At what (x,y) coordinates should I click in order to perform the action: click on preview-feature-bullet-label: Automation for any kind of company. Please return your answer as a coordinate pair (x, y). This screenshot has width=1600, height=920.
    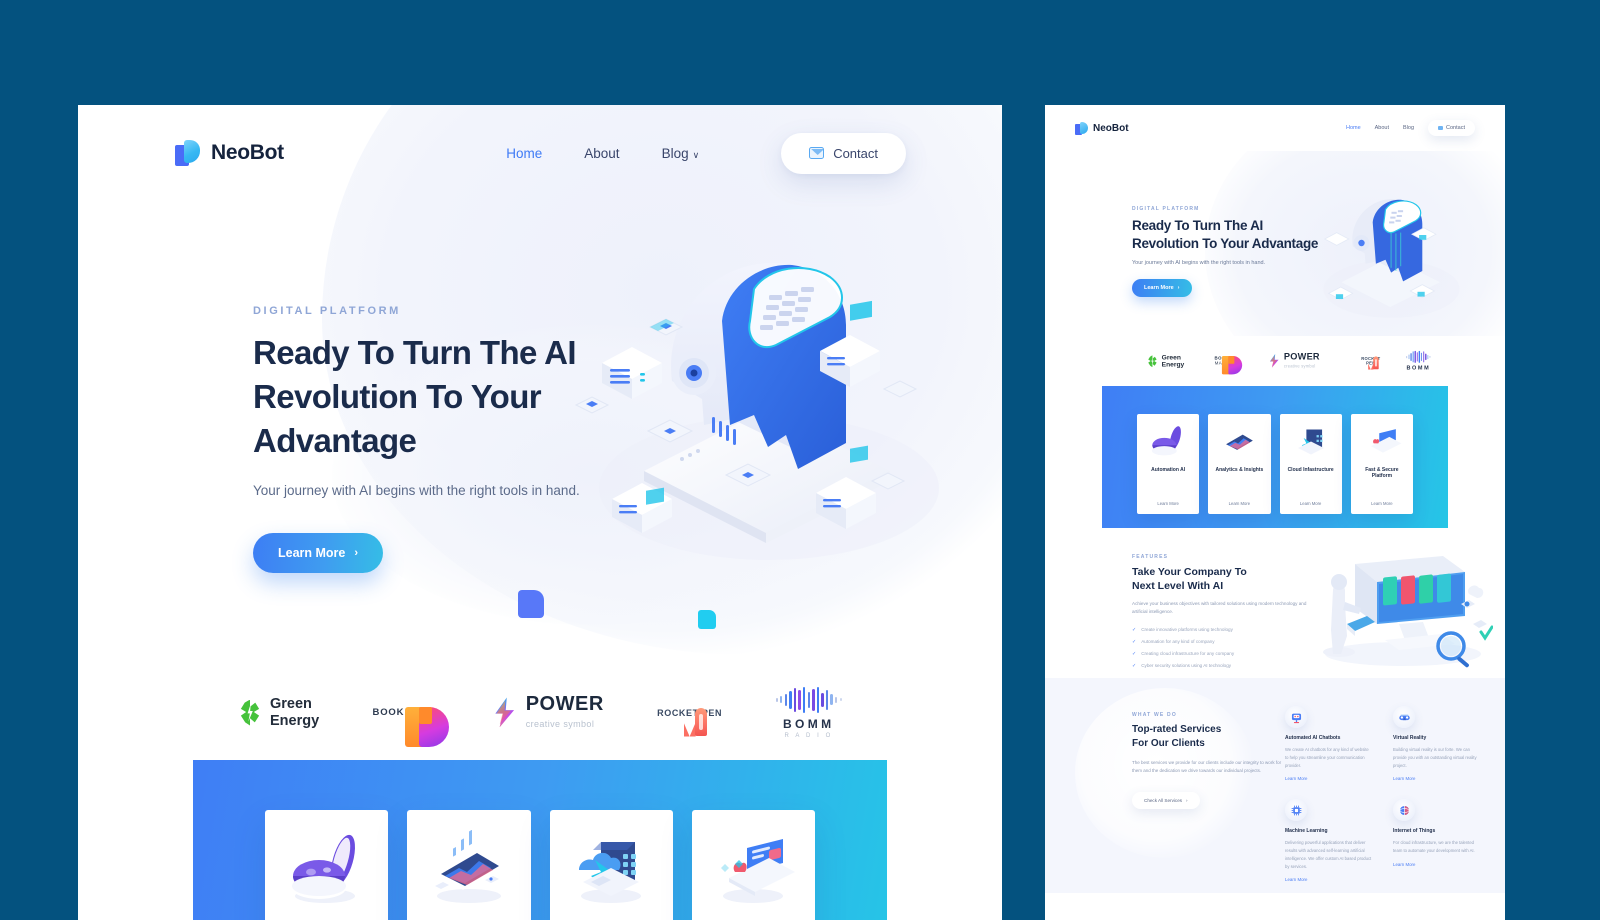
    Looking at the image, I should click on (1178, 642).